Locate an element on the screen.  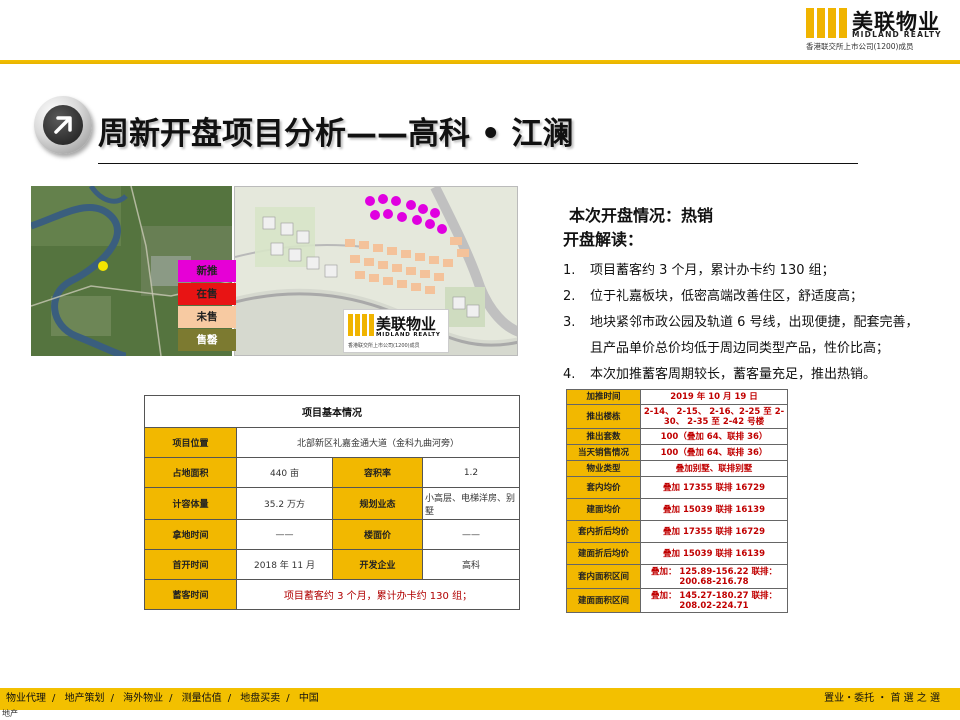
table-value: 2018 年 11 月 is located at coordinates (284, 564).